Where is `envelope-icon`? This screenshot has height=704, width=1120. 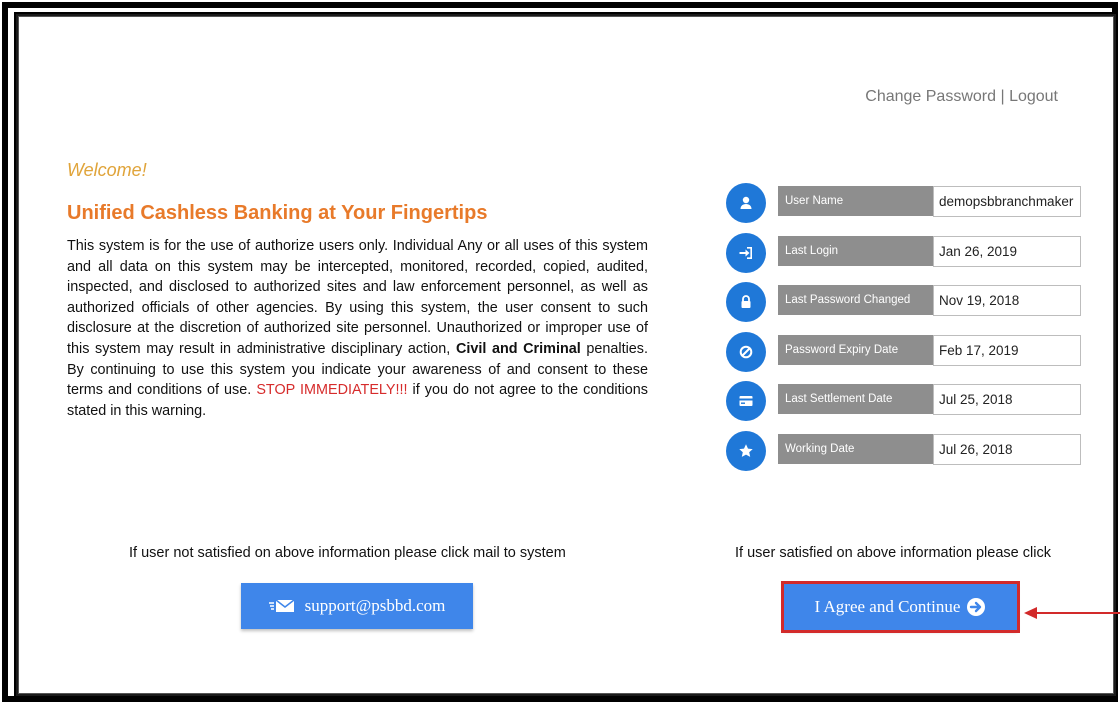
envelope-icon is located at coordinates (281, 606).